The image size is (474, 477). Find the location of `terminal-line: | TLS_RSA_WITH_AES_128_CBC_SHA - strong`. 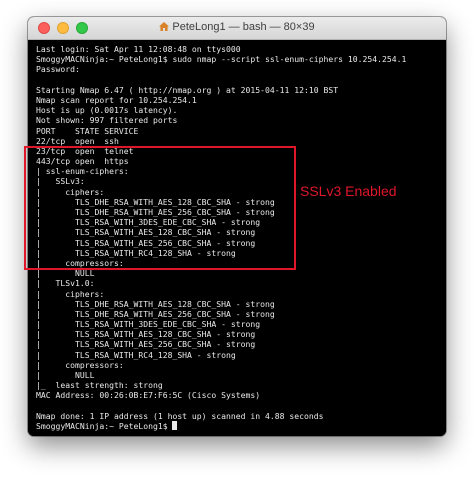

terminal-line: | TLS_RSA_WITH_AES_128_CBC_SHA - strong is located at coordinates (239, 334).